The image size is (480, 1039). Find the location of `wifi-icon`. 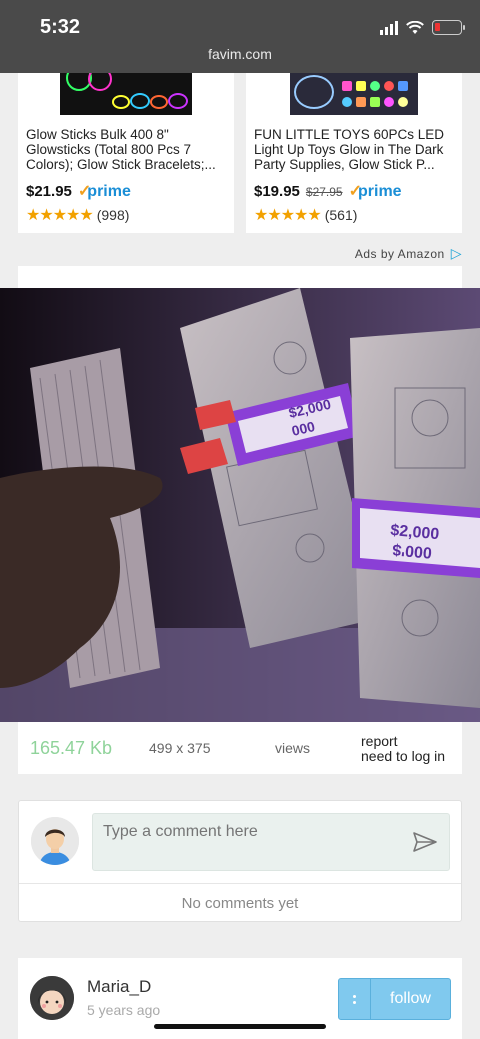

wifi-icon is located at coordinates (415, 27).